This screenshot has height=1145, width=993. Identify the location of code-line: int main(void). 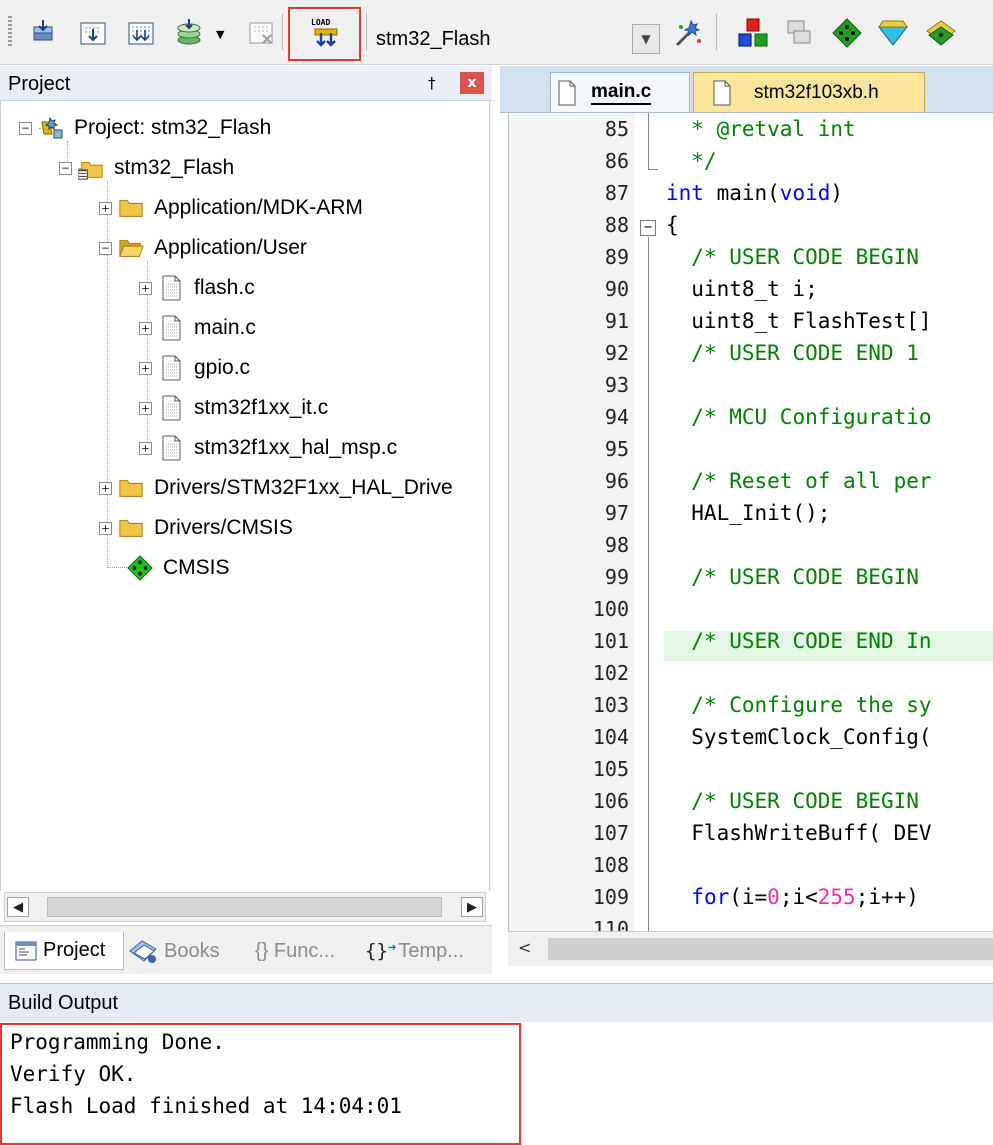
(754, 193).